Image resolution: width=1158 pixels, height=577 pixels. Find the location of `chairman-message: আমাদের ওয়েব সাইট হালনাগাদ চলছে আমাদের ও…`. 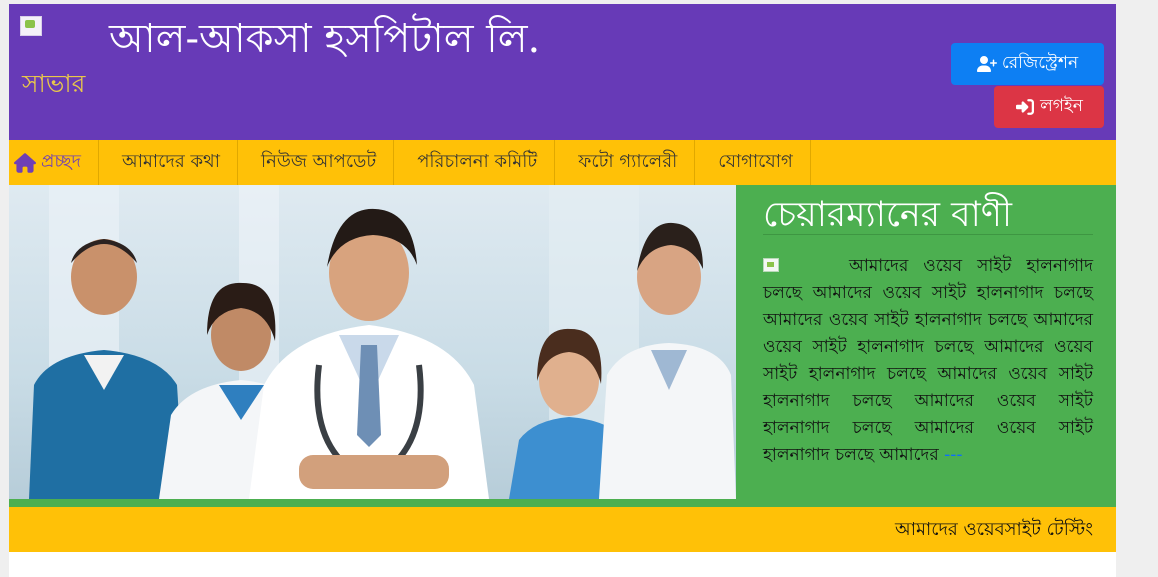

chairman-message: আমাদের ওয়েব সাইট হালনাগাদ চলছে আমাদের ও… is located at coordinates (928, 361).